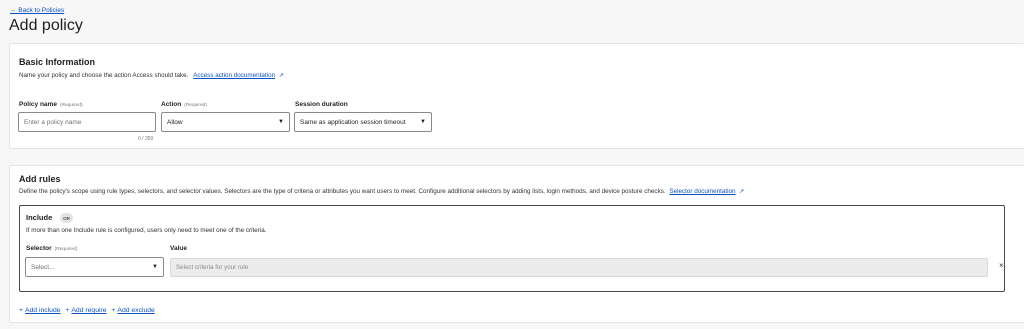 This screenshot has width=1024, height=329. I want to click on selector-label: Selector (Required), so click(51, 248).